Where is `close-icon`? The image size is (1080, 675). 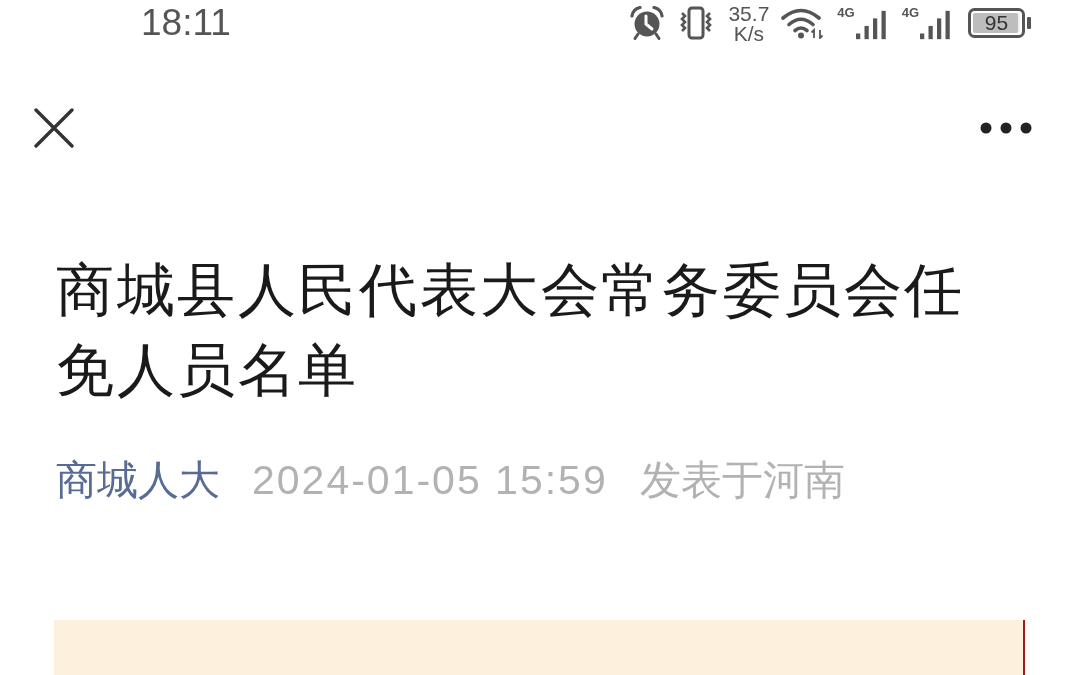
close-icon is located at coordinates (54, 128).